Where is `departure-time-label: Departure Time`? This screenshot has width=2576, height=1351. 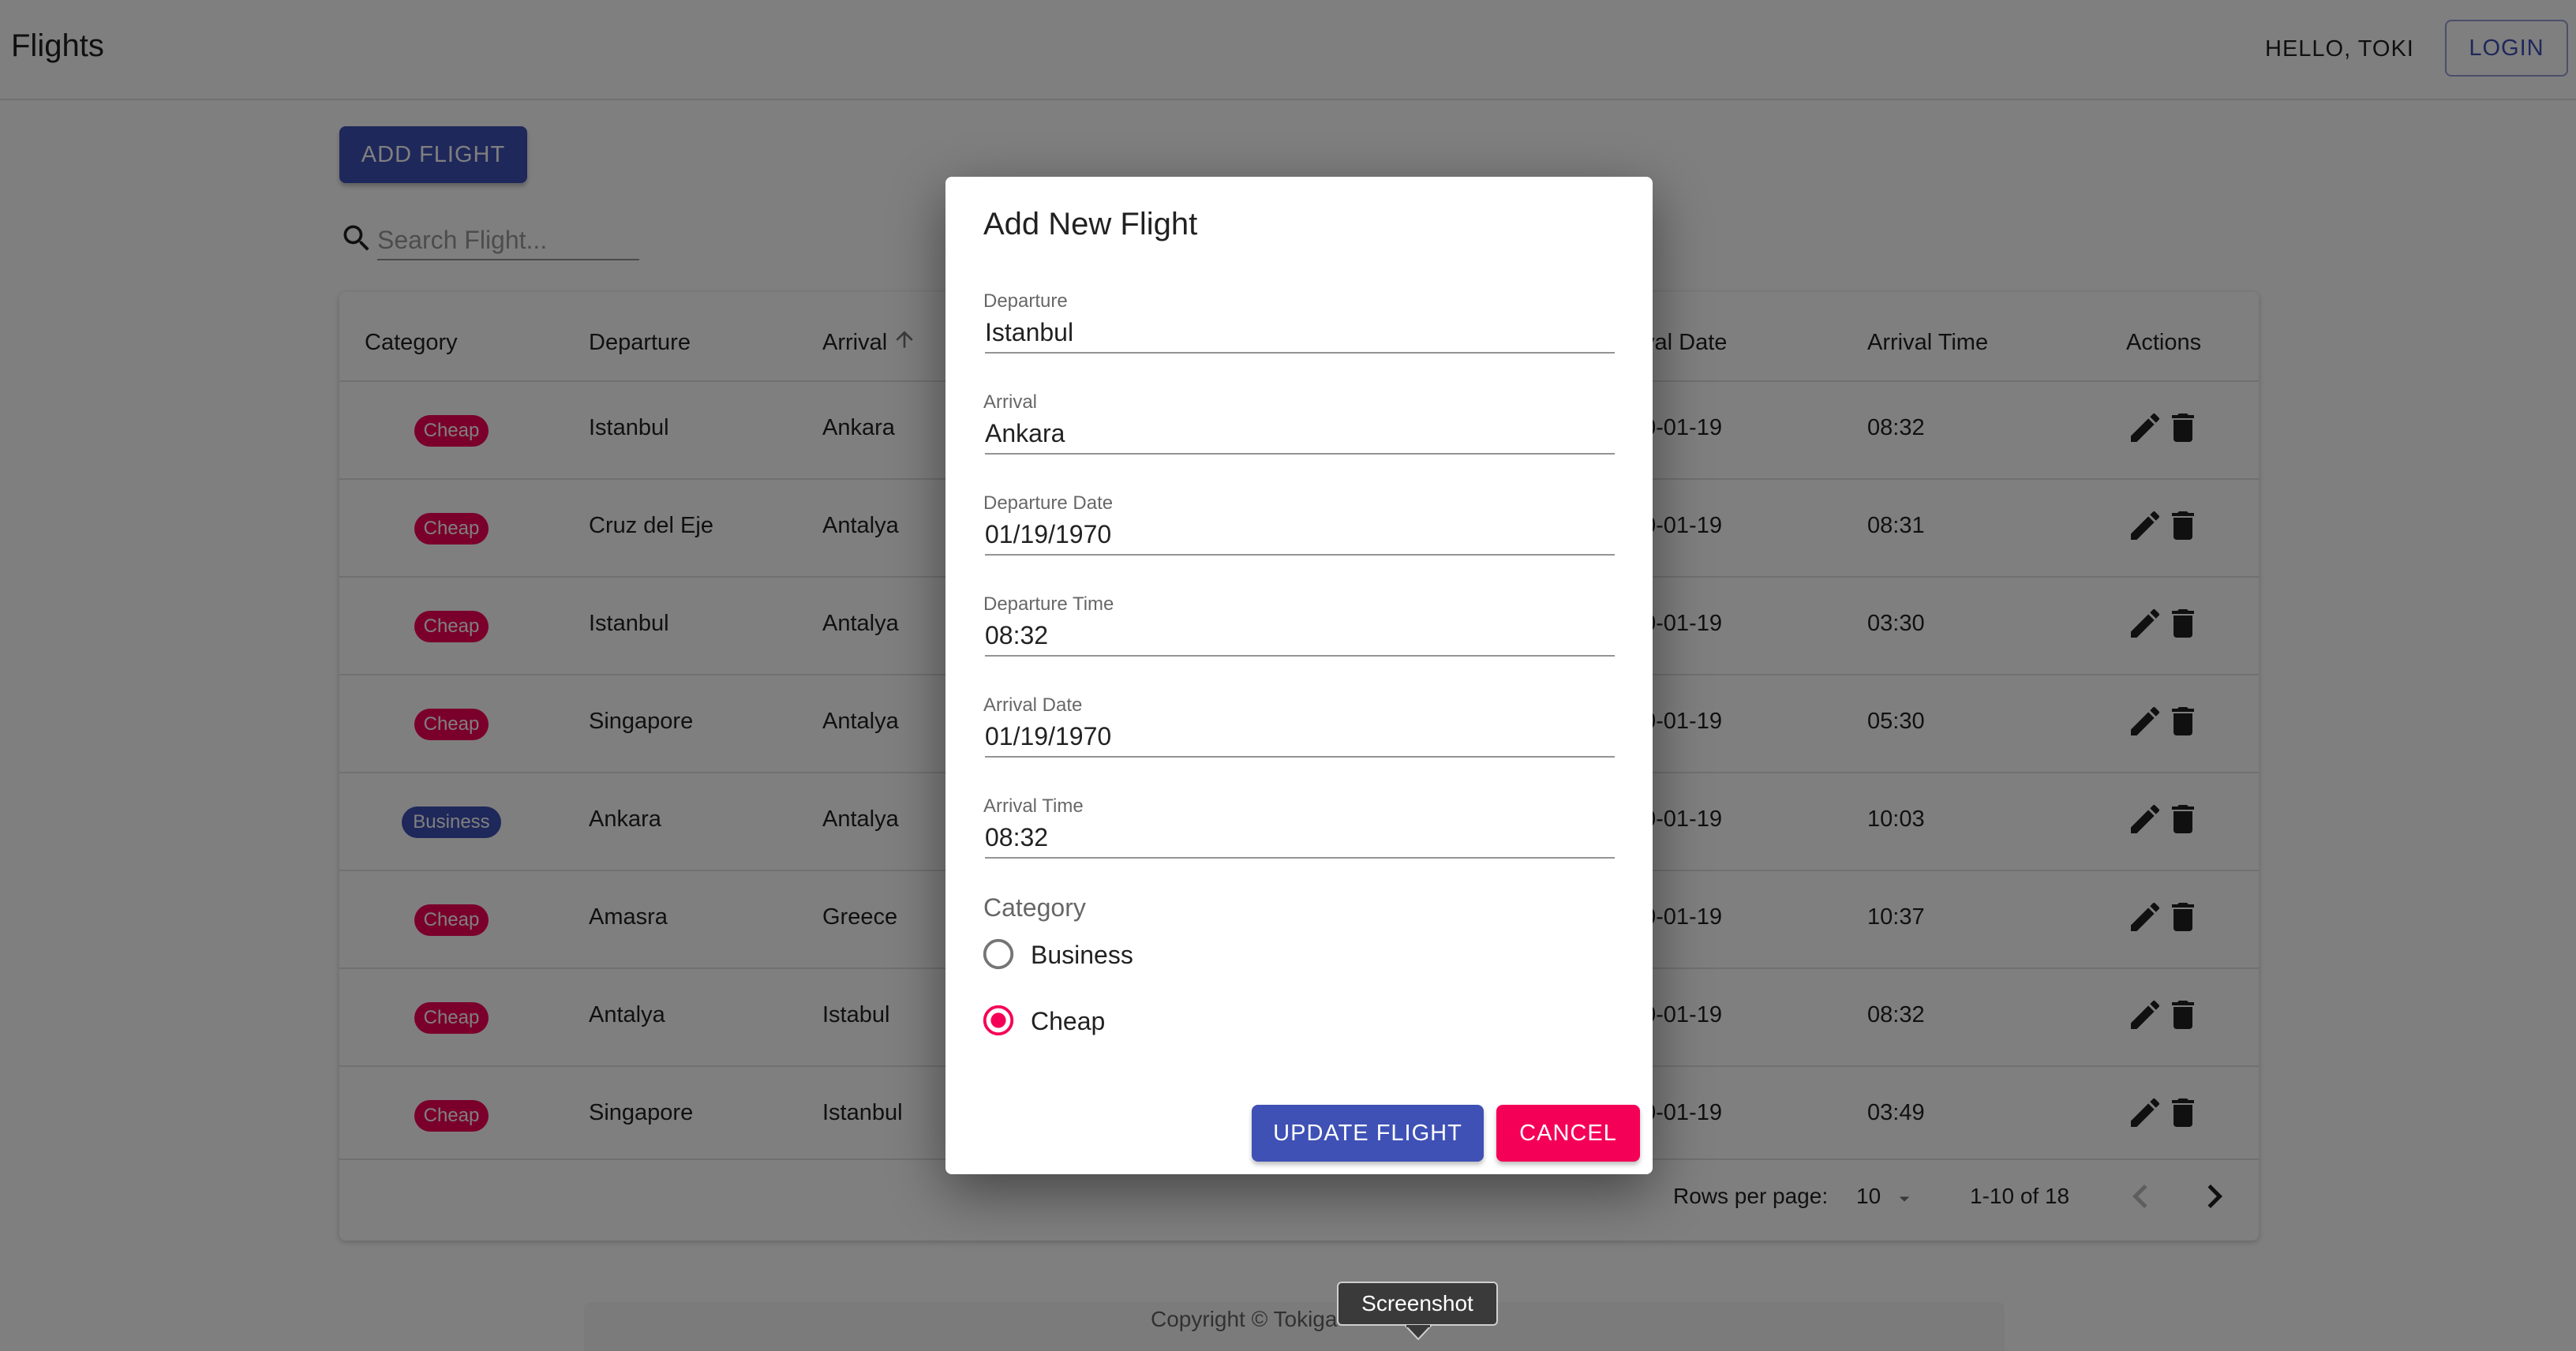 departure-time-label: Departure Time is located at coordinates (1048, 604).